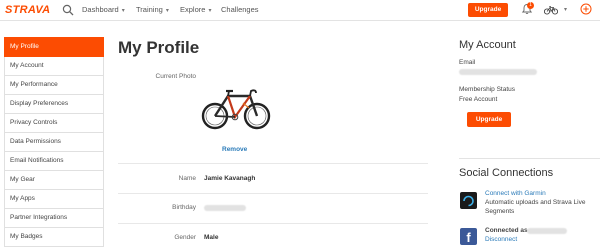 Image resolution: width=600 pixels, height=247 pixels. I want to click on sidebar-item-my-badges: My Badges, so click(54, 237).